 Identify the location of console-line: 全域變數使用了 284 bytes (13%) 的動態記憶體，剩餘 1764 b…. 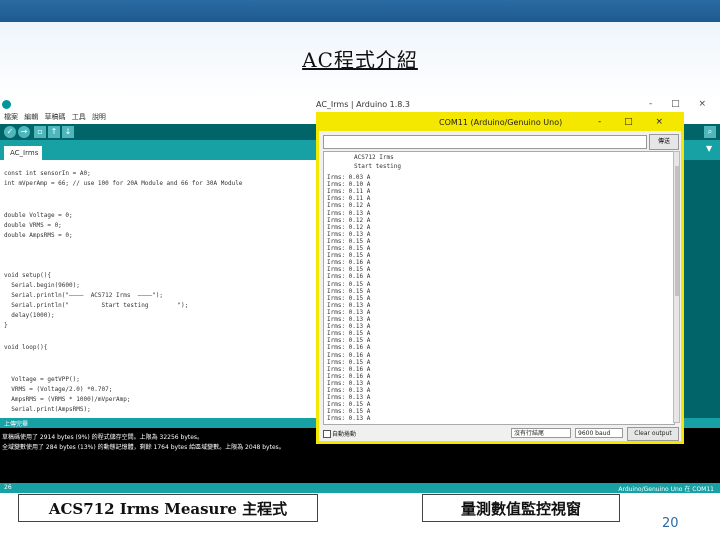
(143, 447).